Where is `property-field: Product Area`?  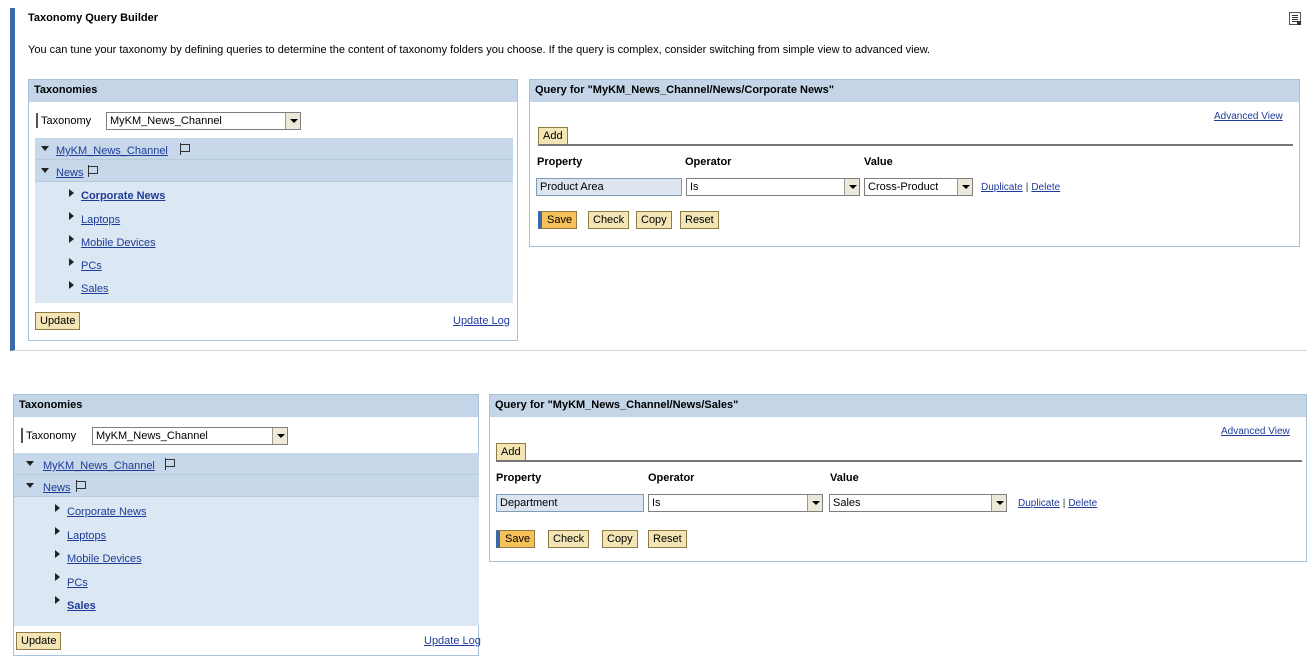 property-field: Product Area is located at coordinates (609, 187).